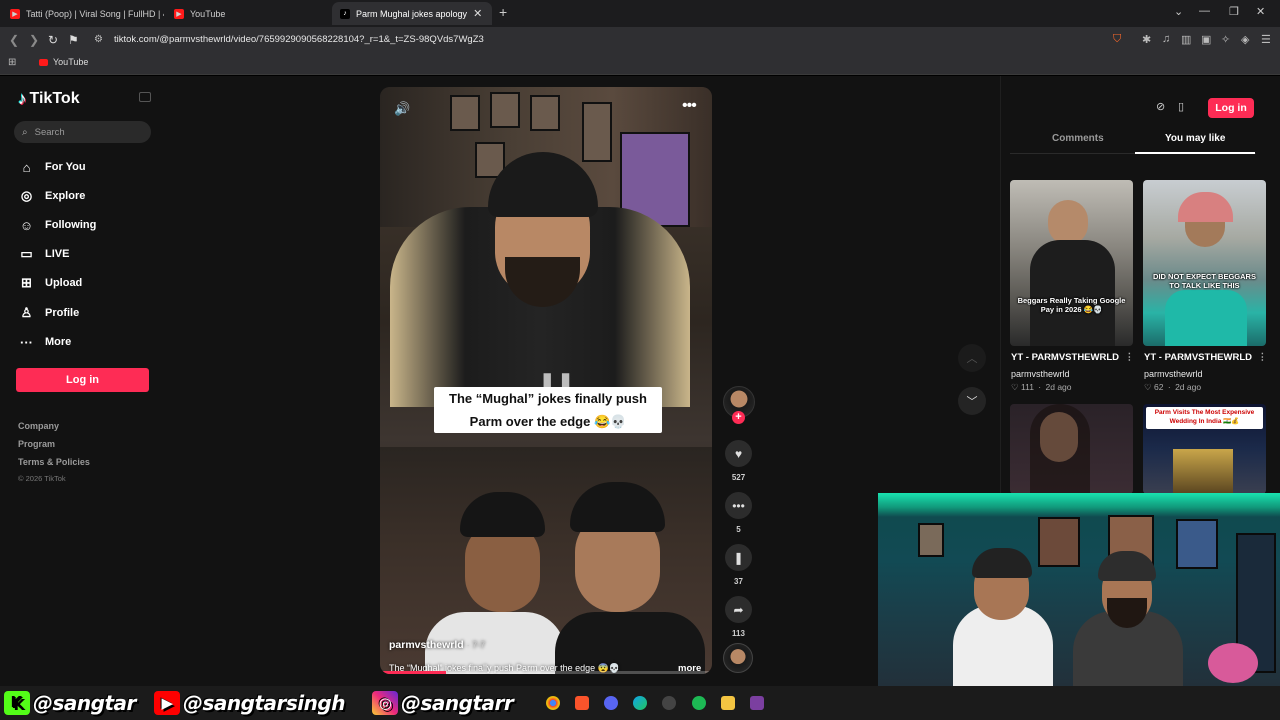  I want to click on social-youtube: ▶ @sangtarsingh, so click(249, 703).